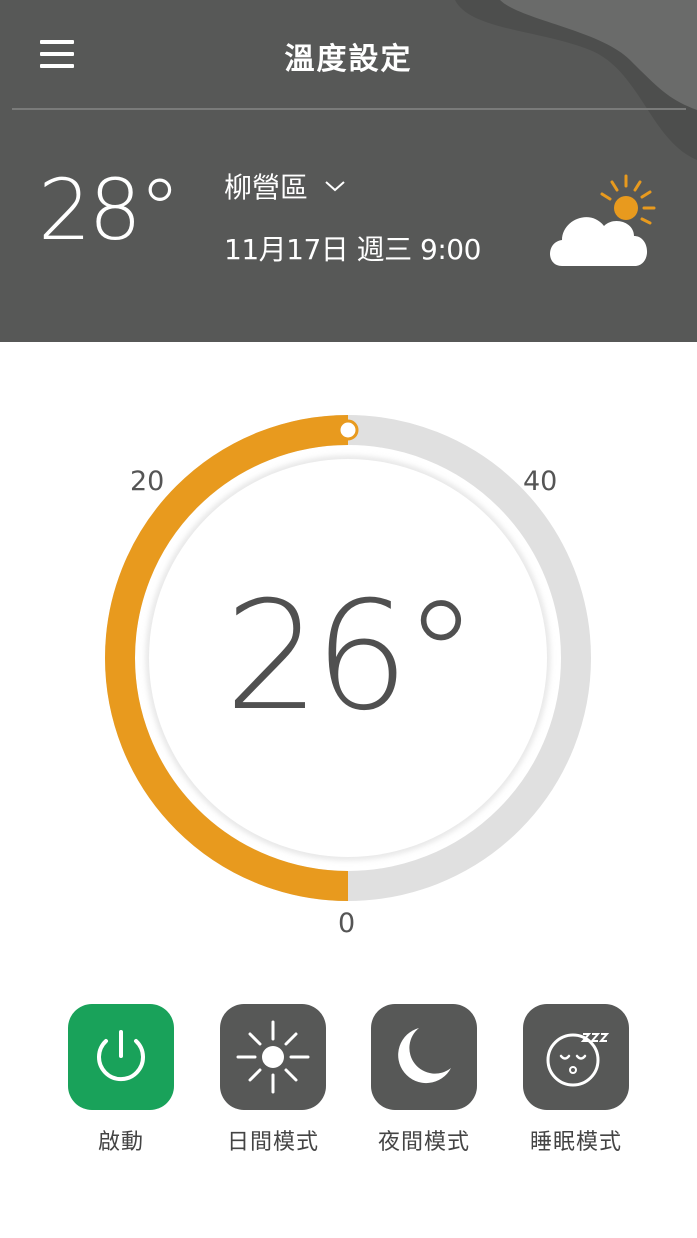 Image resolution: width=697 pixels, height=1238 pixels. I want to click on dial-label-max: 40, so click(540, 481).